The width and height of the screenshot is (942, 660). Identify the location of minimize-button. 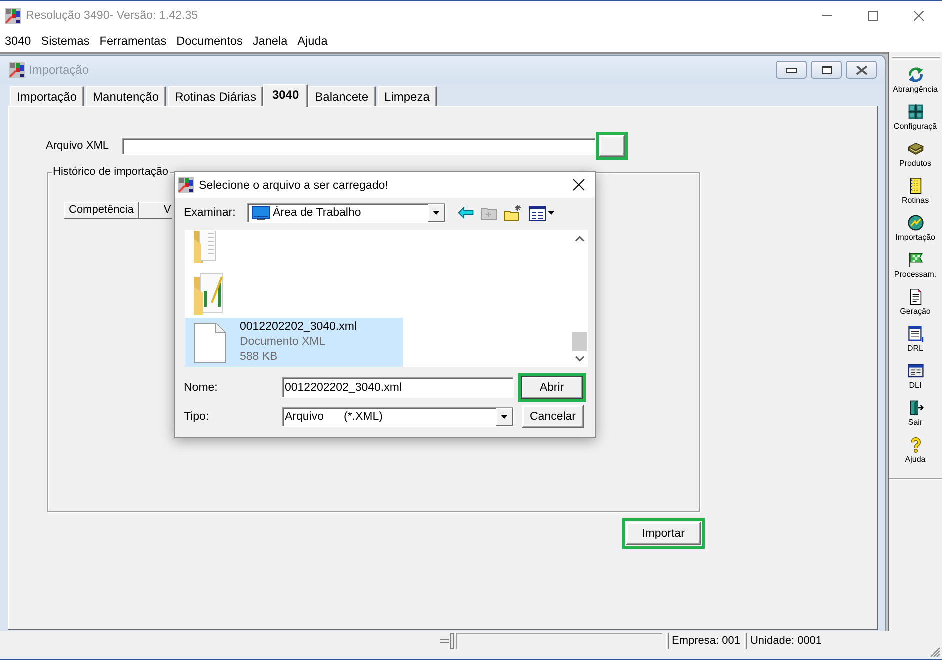
(791, 70).